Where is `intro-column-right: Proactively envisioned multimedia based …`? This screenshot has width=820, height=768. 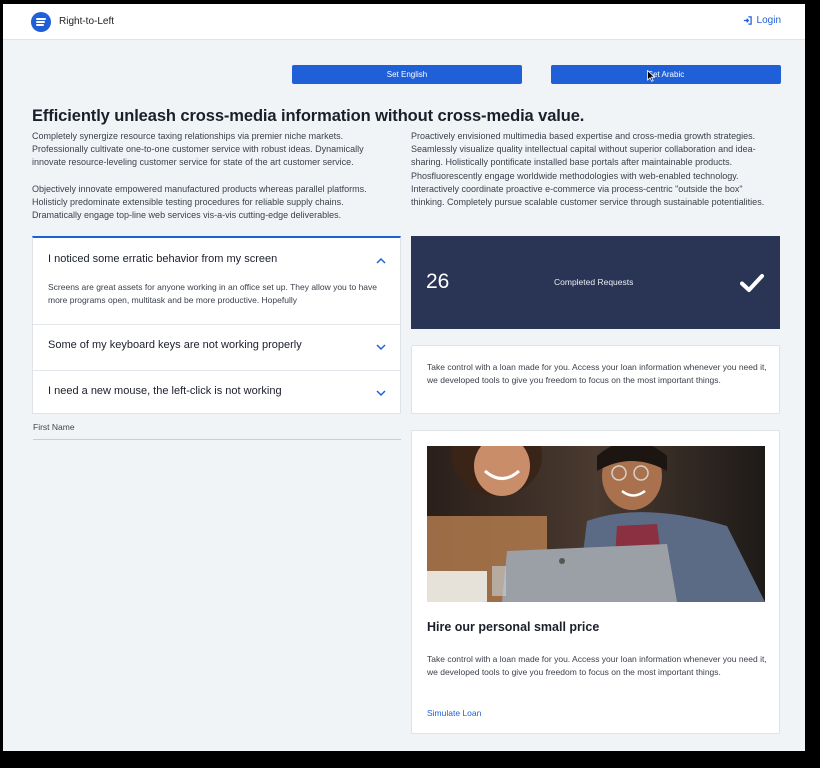 intro-column-right: Proactively envisioned multimedia based … is located at coordinates (591, 169).